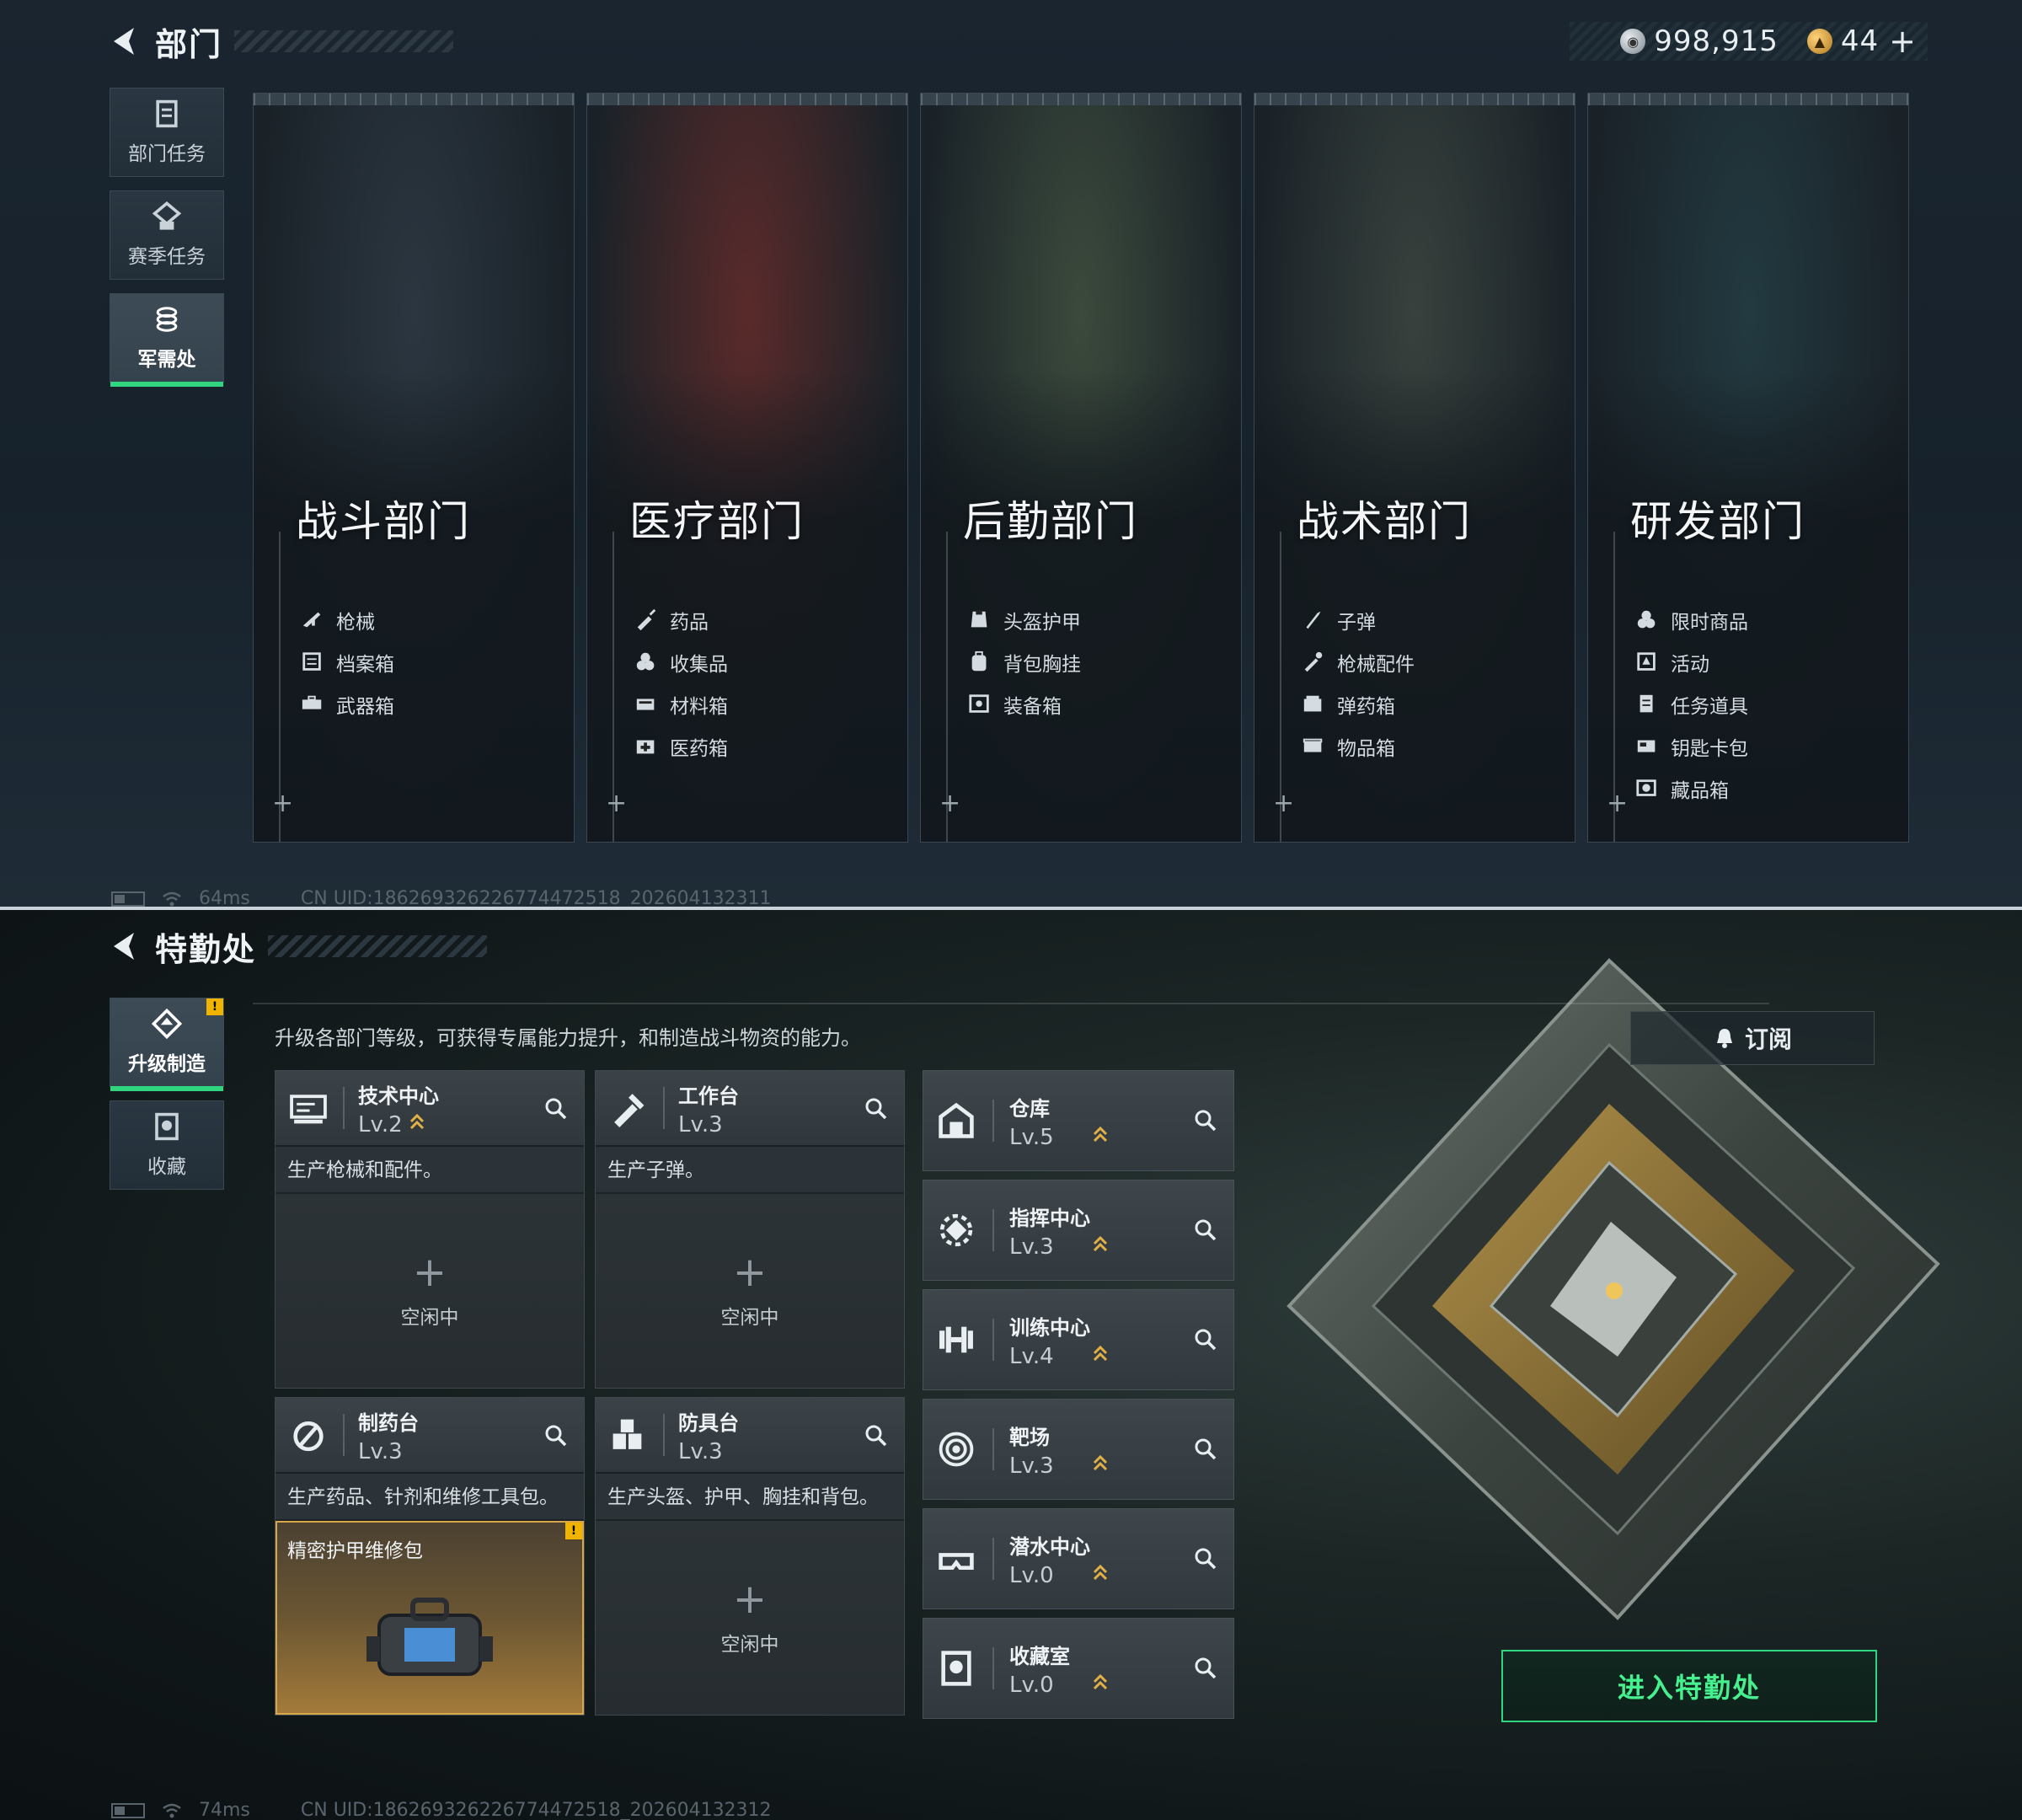 The height and width of the screenshot is (1820, 2022). What do you see at coordinates (1358, 662) in the screenshot?
I see `category-item: 枪械配件` at bounding box center [1358, 662].